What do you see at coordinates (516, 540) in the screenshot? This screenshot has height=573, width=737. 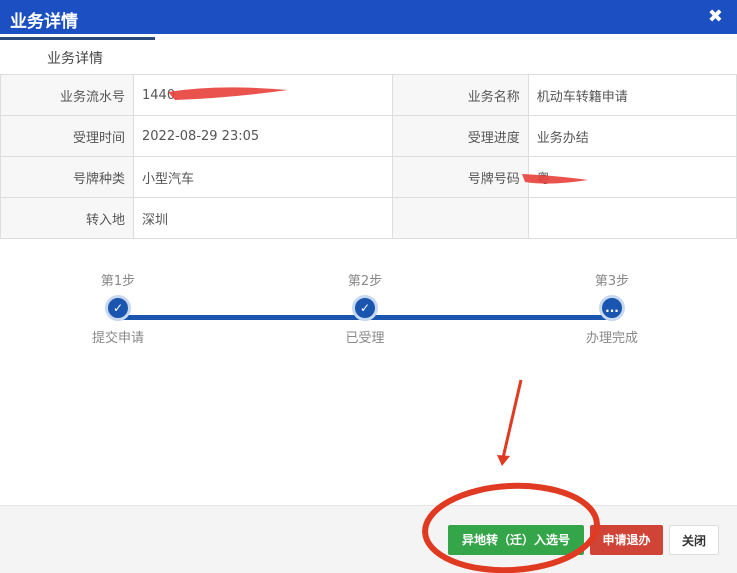 I see `transfer-select-number-button: 异地转（迁）入选号` at bounding box center [516, 540].